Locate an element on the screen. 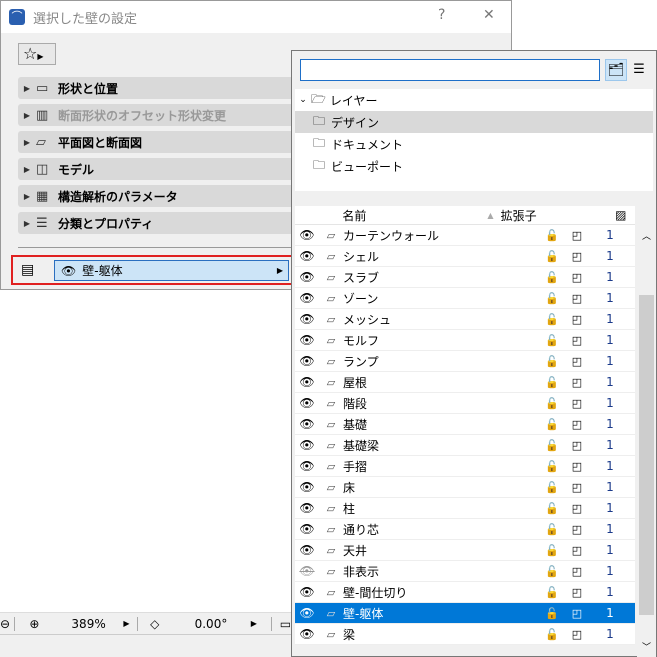  panel-5: ▶ ☰ 分類とプロパティ is located at coordinates (158, 223).